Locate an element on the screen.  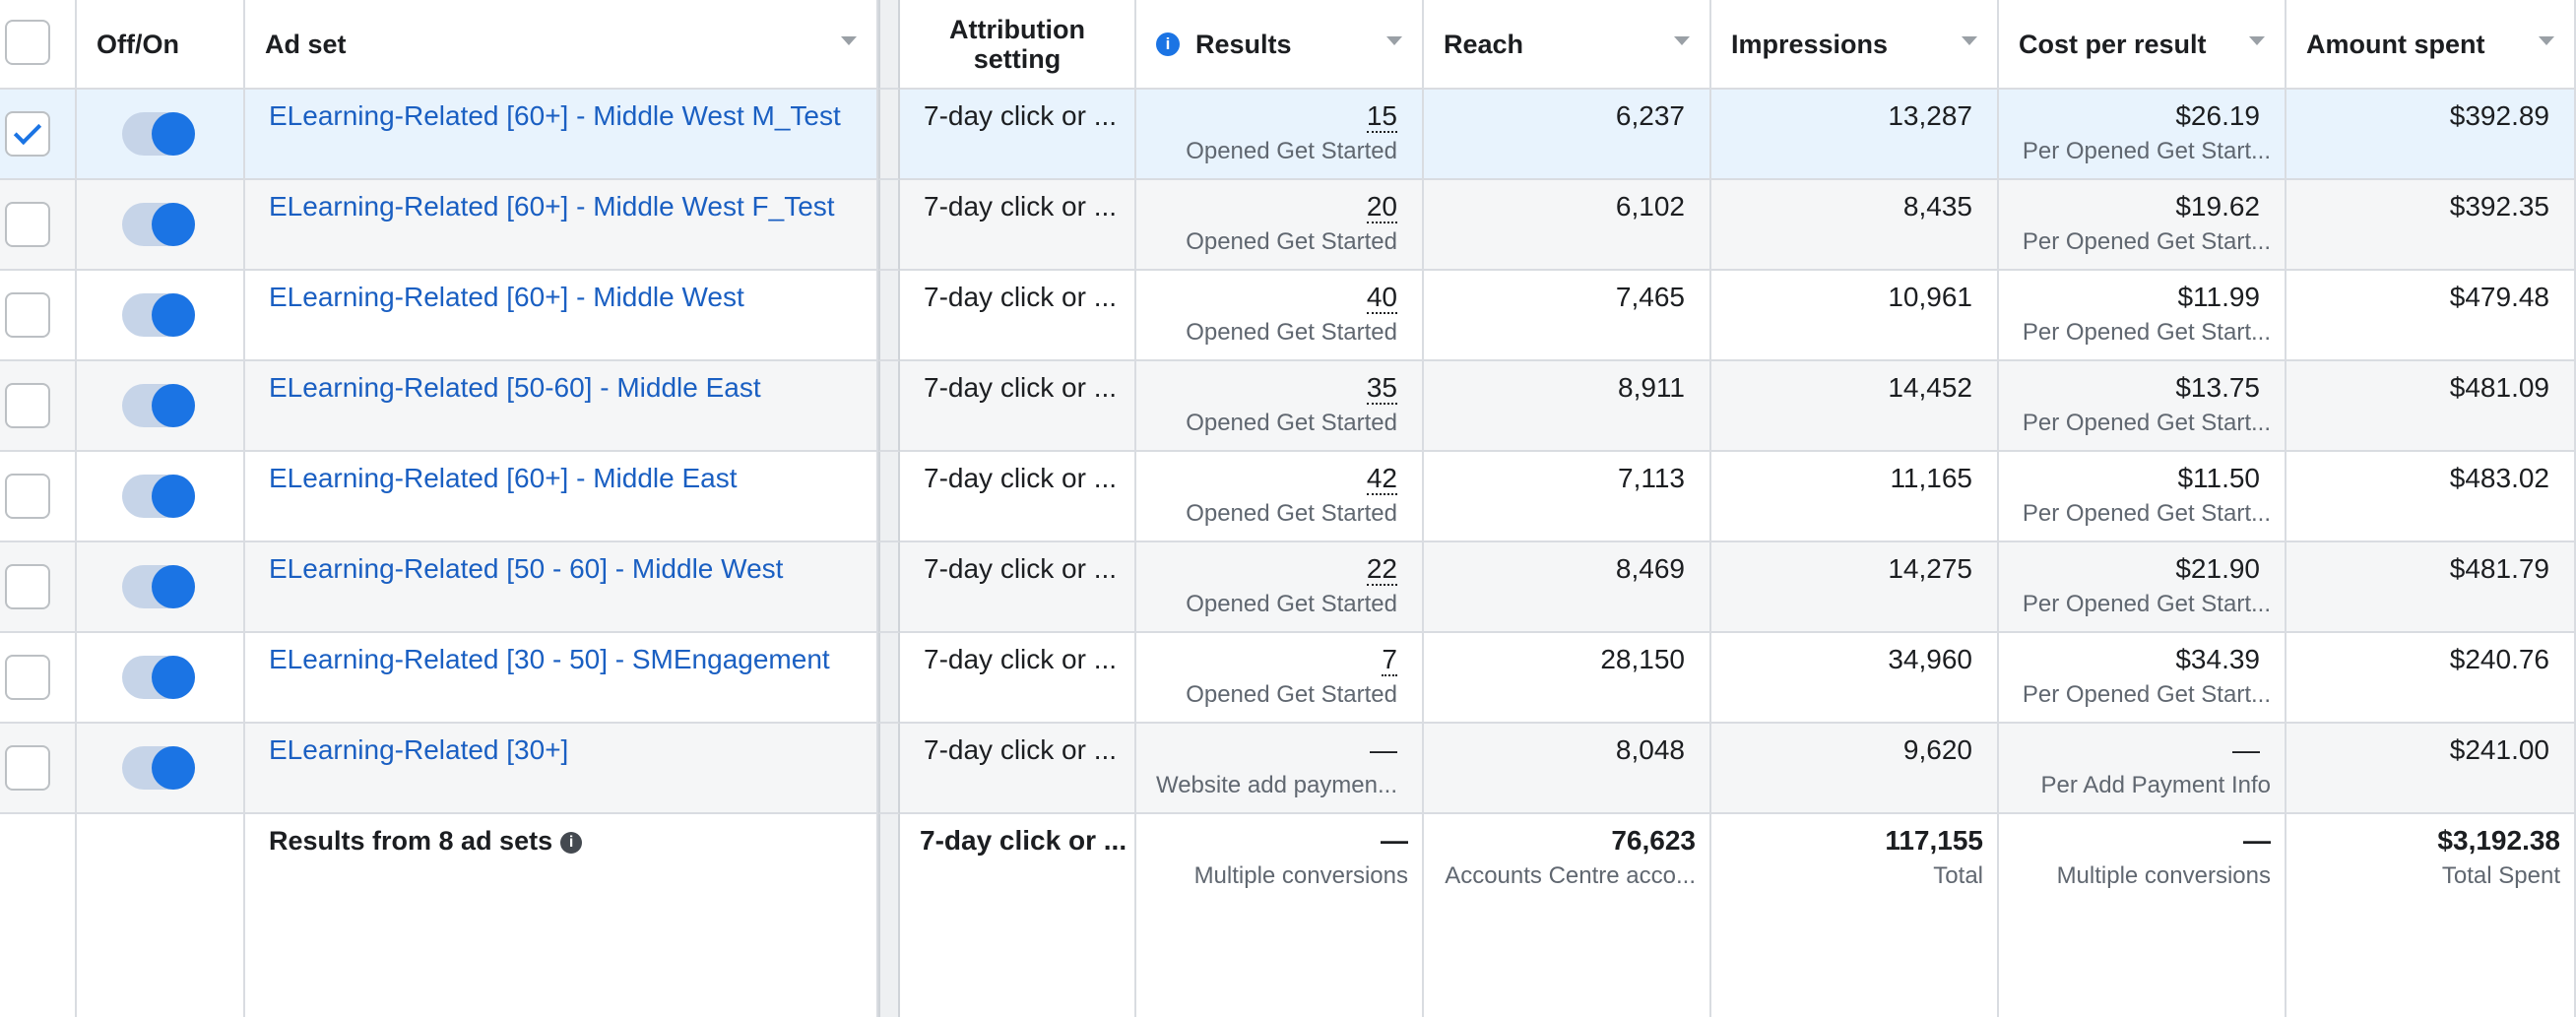
toggle-cell is located at coordinates (161, 587).